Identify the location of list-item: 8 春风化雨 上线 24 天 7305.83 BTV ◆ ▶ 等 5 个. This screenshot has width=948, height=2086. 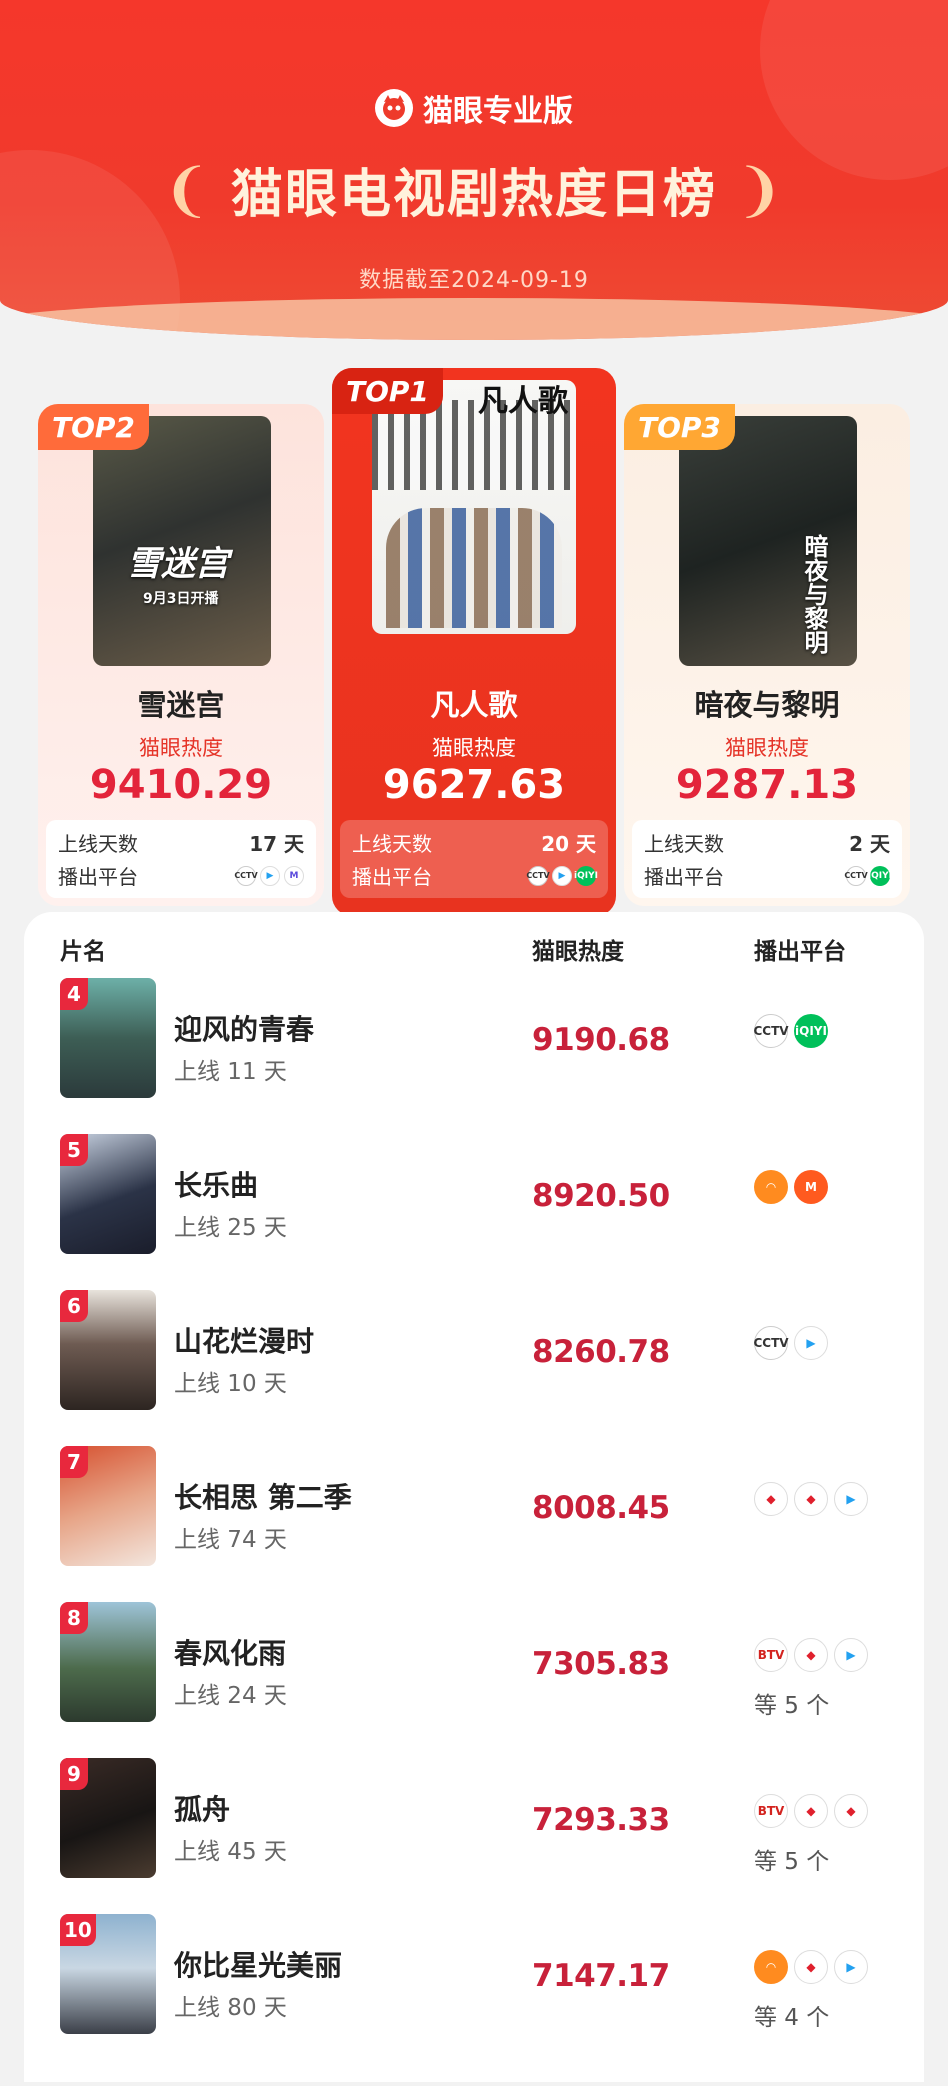
(474, 1680).